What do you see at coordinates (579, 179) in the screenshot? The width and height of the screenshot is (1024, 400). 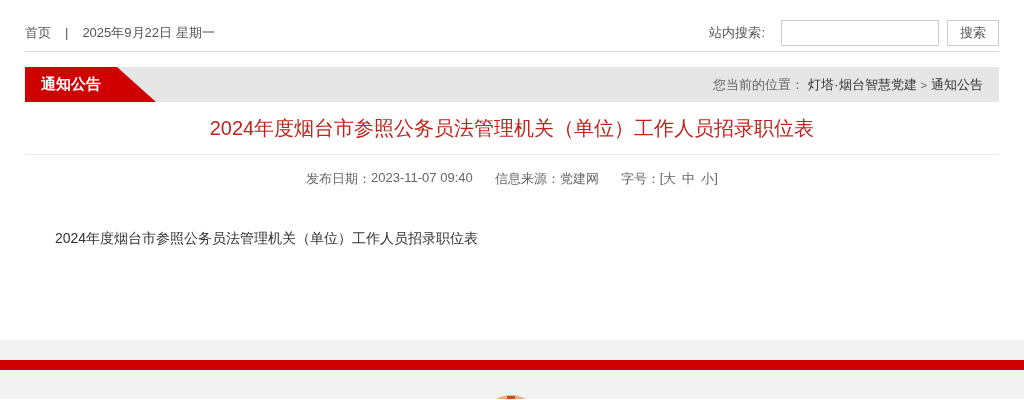 I see `meta-value: 党建网` at bounding box center [579, 179].